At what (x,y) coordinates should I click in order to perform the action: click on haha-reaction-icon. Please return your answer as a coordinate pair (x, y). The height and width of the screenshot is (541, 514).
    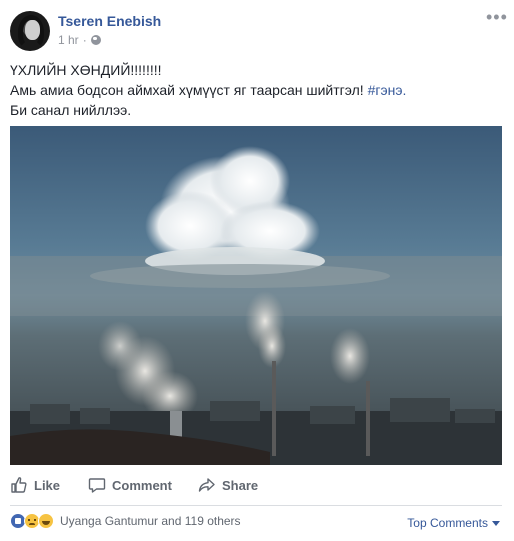
    Looking at the image, I should click on (46, 521).